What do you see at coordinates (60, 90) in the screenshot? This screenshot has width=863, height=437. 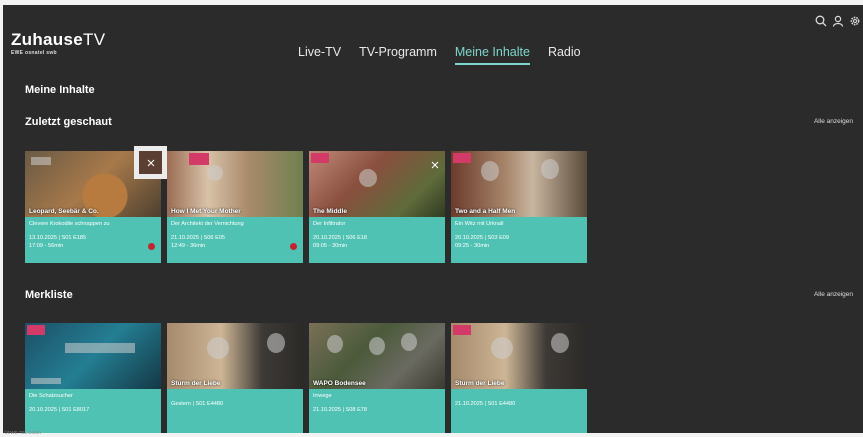 I see `page-title: Meine Inhalte` at bounding box center [60, 90].